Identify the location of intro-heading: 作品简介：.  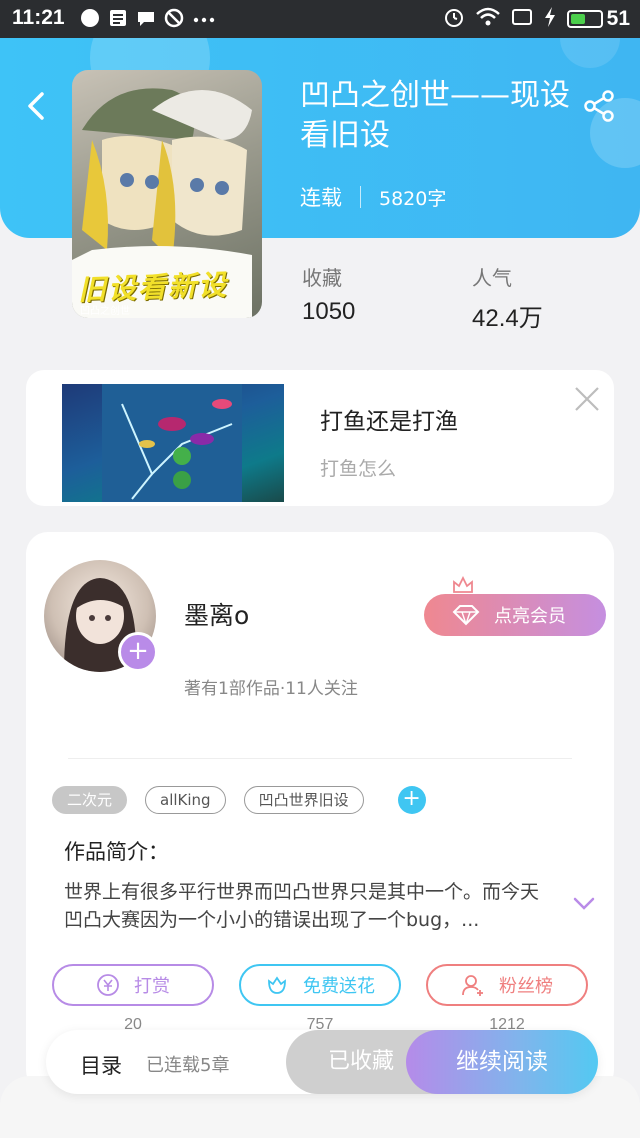
(116, 852).